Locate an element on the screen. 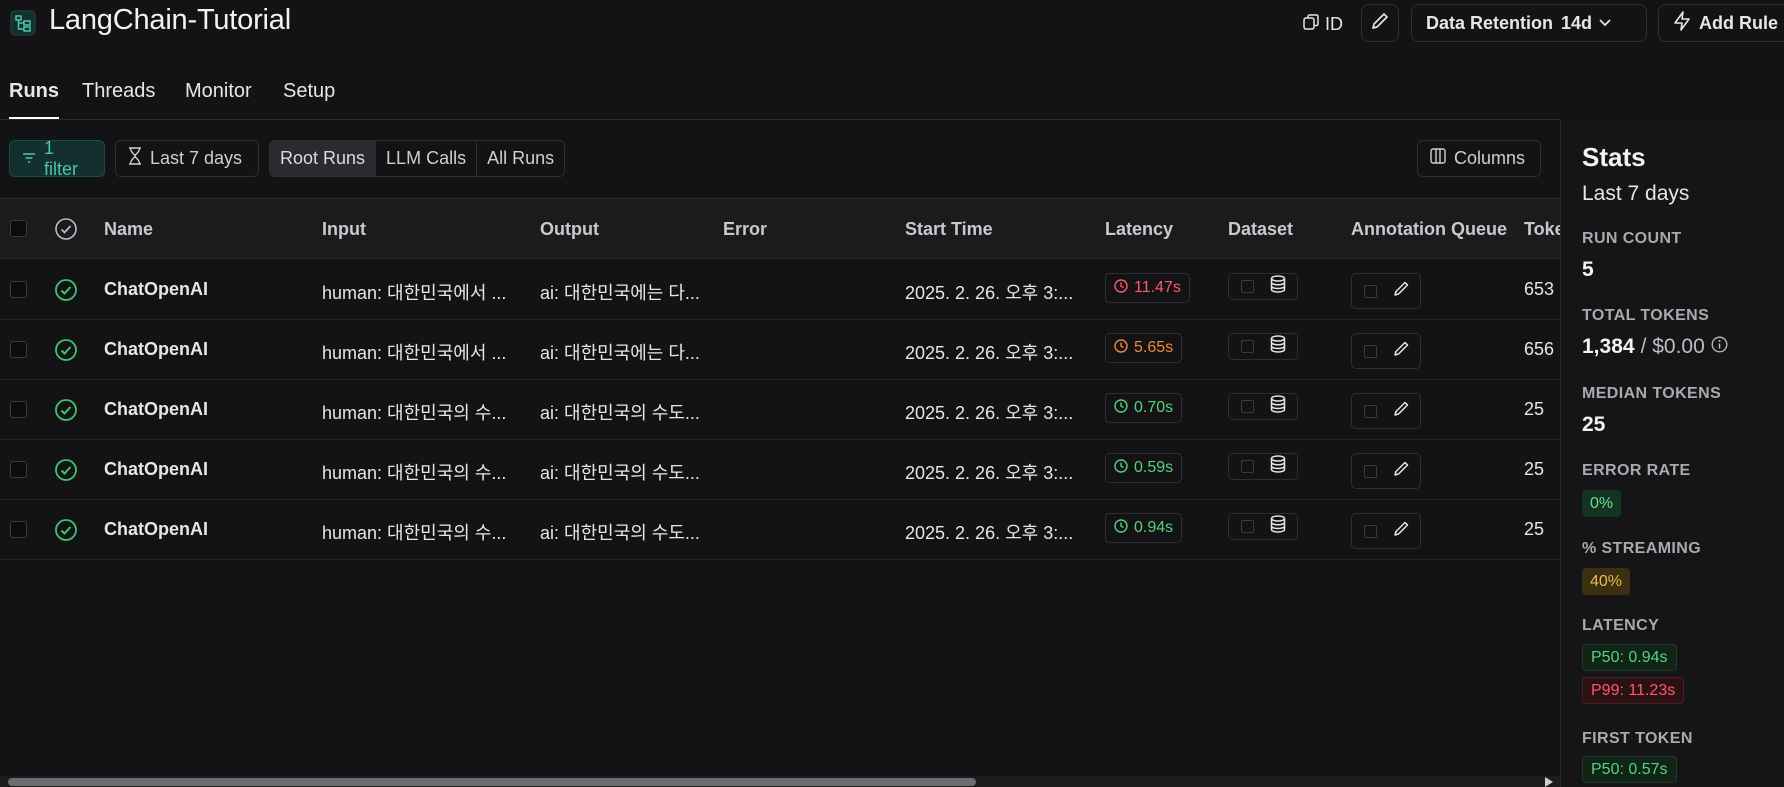 Image resolution: width=1784 pixels, height=787 pixels. data-retention-button: Data Retention 14d is located at coordinates (1529, 23).